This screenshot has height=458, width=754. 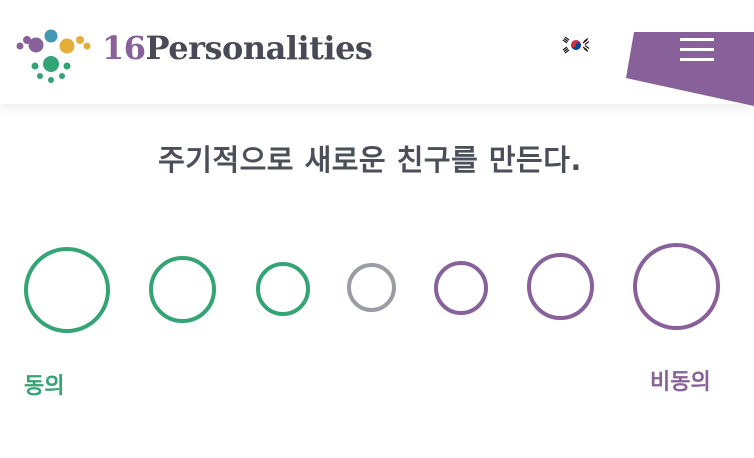 I want to click on option-slightly-disagree, so click(x=461, y=288).